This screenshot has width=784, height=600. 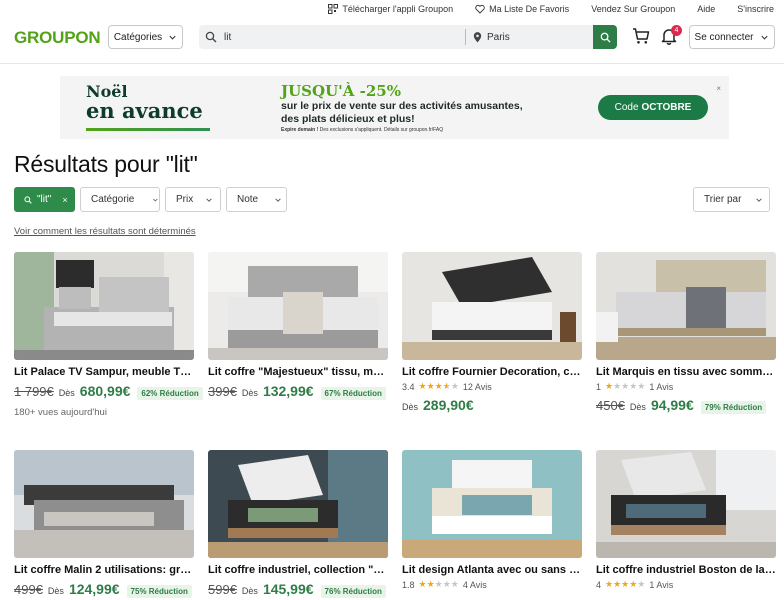 What do you see at coordinates (222, 589) in the screenshot?
I see `original-price: 599€` at bounding box center [222, 589].